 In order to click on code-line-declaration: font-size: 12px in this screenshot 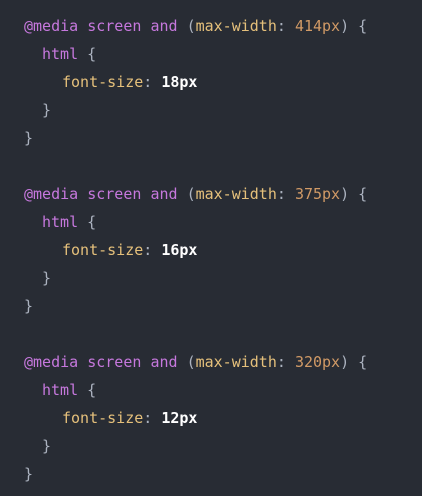, I will do `click(223, 418)`.